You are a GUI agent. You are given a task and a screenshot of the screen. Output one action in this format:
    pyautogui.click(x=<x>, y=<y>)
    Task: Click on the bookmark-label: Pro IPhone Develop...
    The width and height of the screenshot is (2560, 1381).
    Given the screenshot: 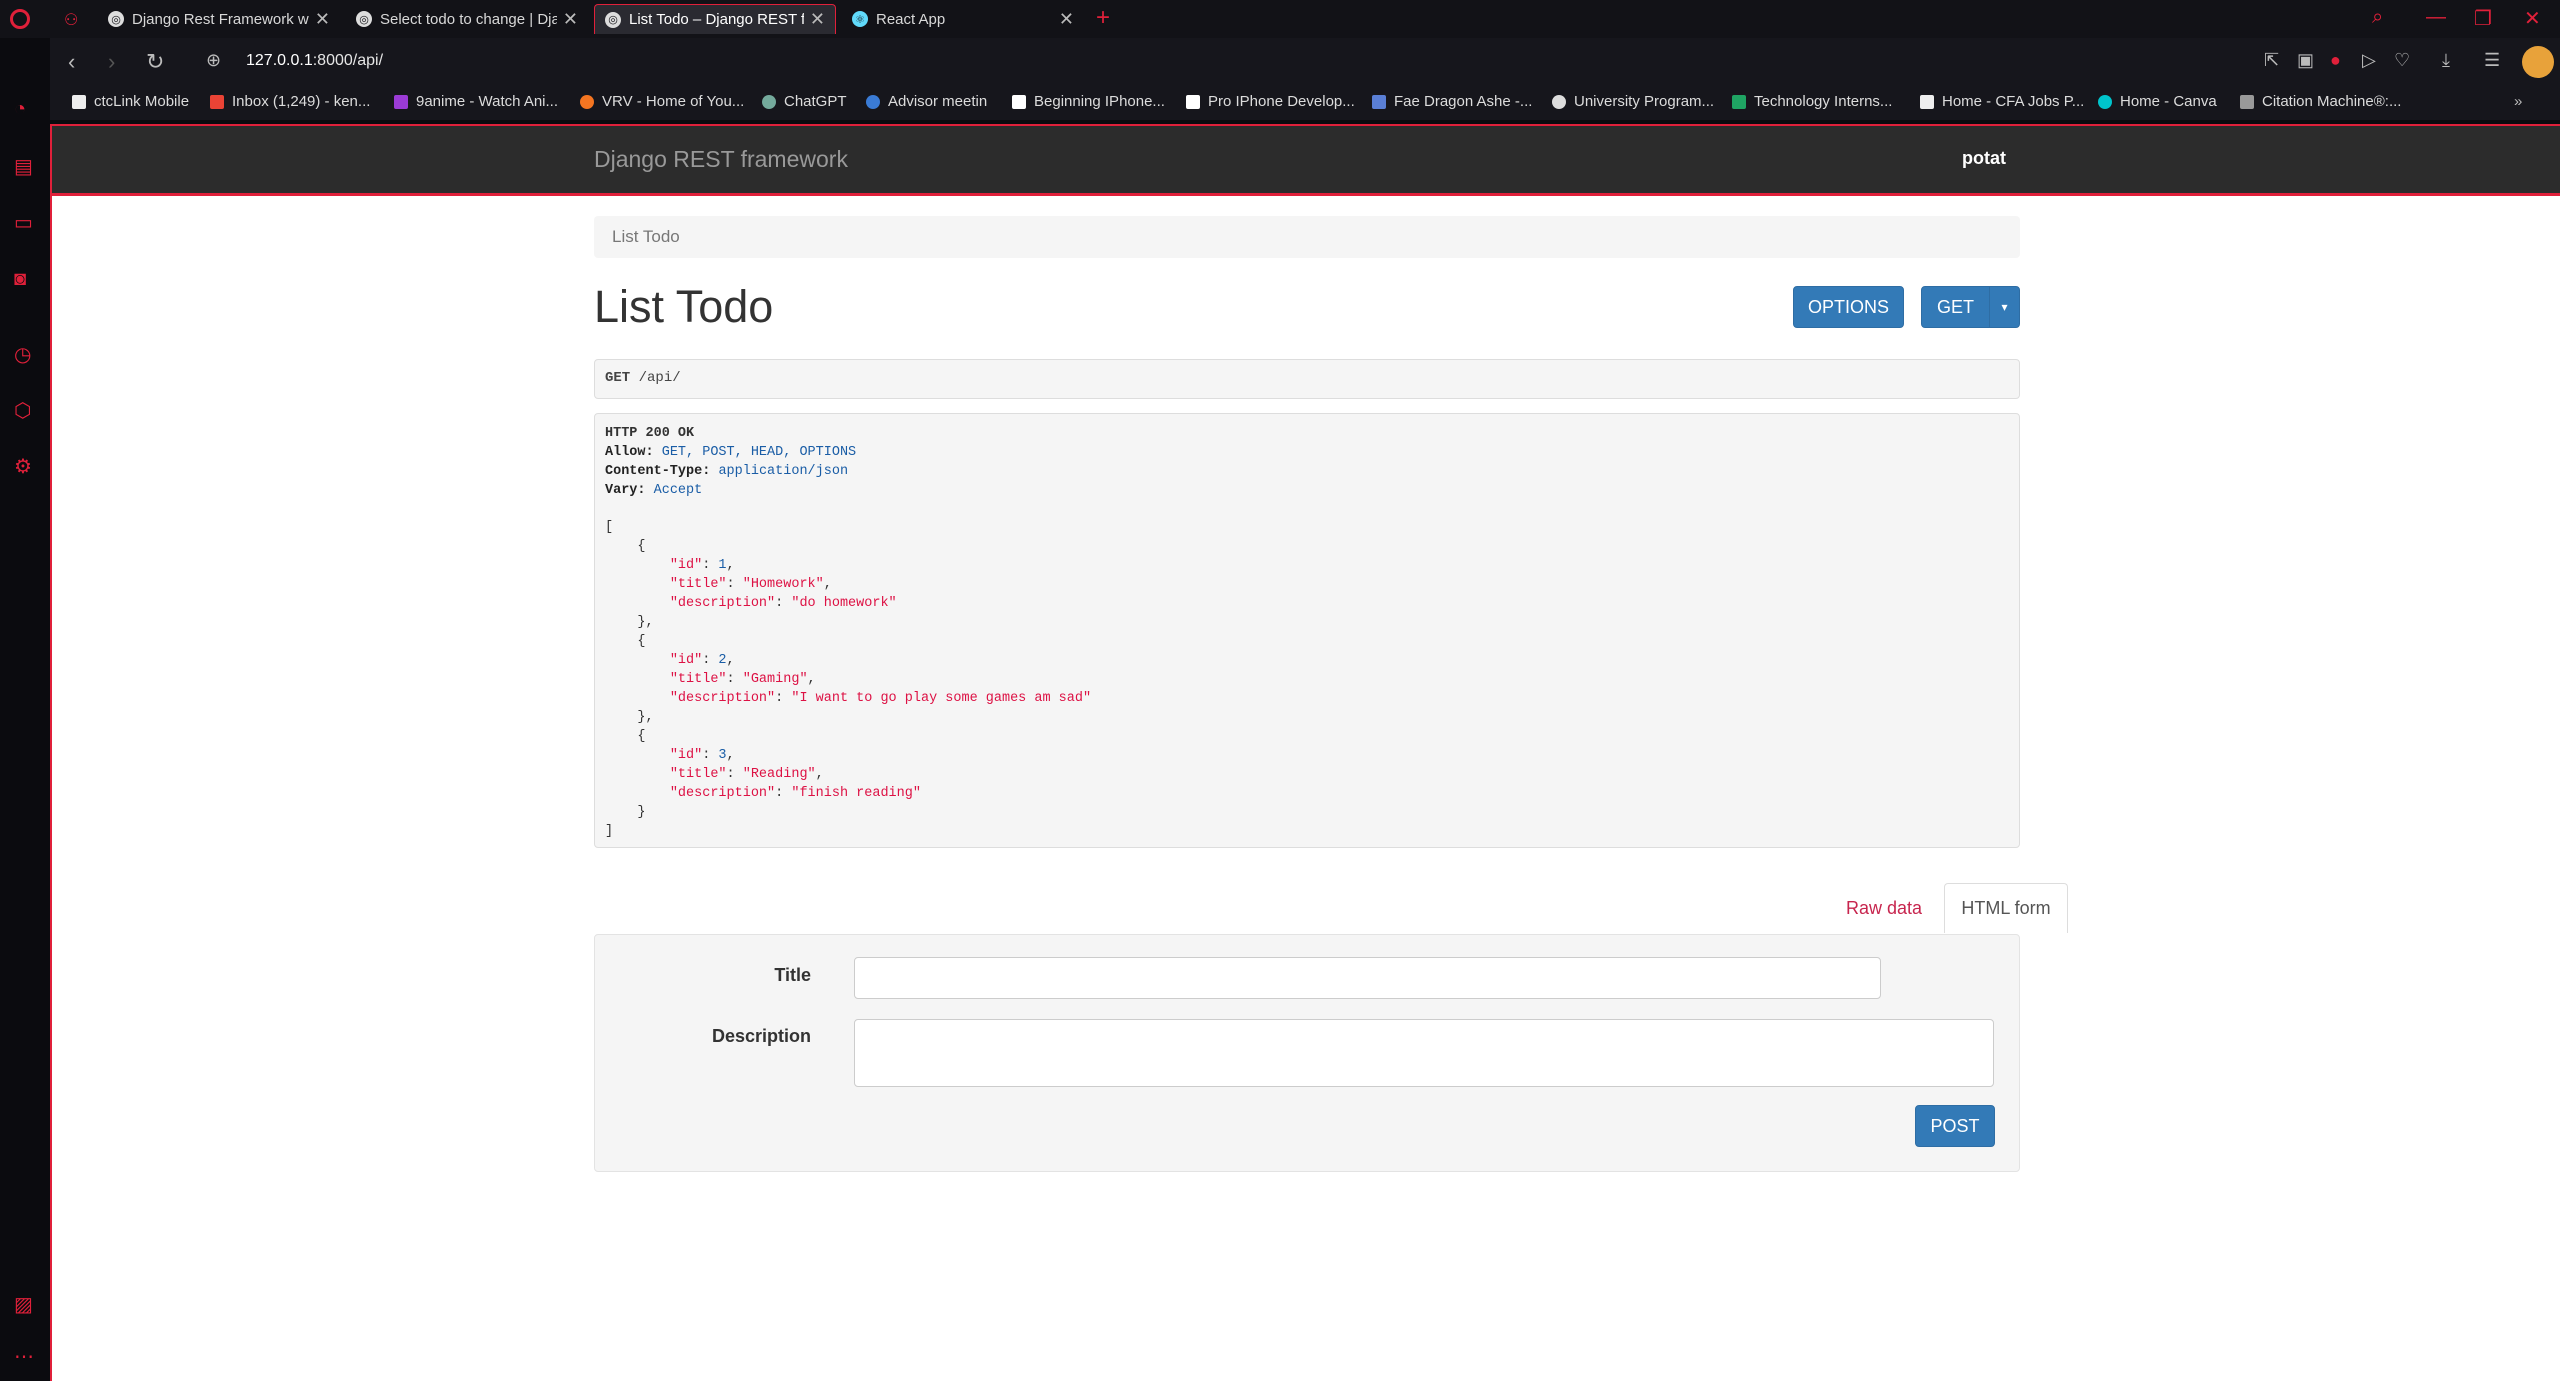 What is the action you would take?
    pyautogui.click(x=1281, y=101)
    